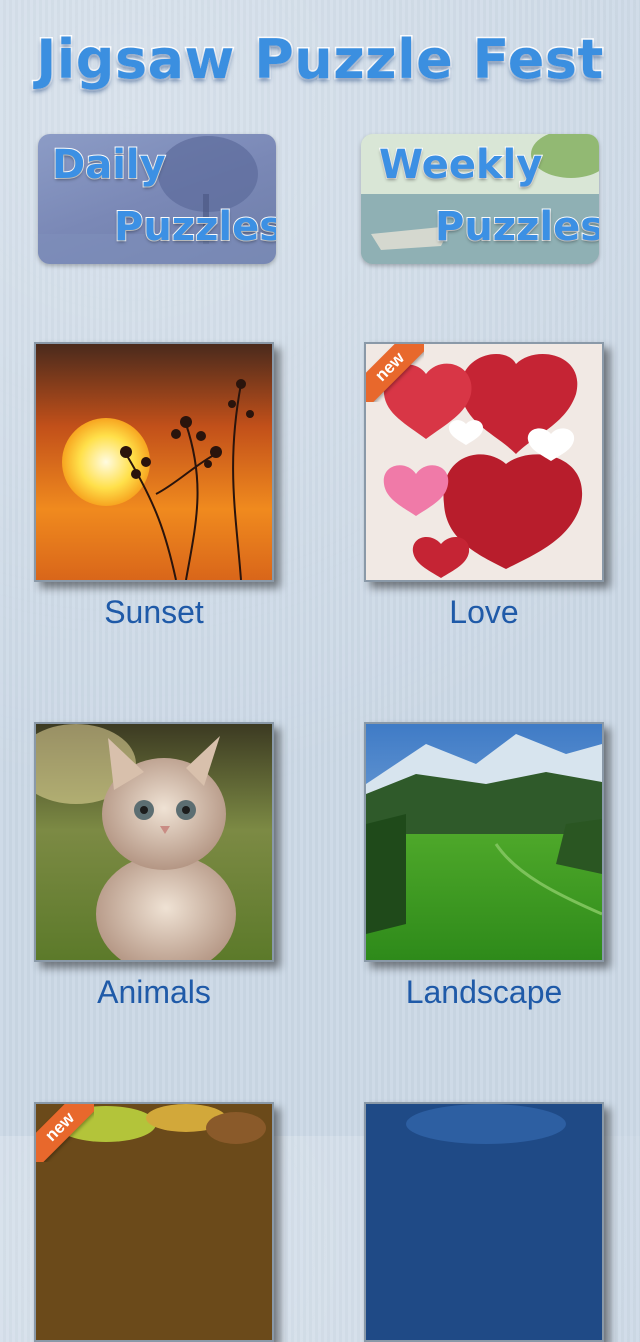 Image resolution: width=640 pixels, height=1342 pixels. I want to click on app-title-logo: Jigsaw Puzzle Fest, so click(320, 59).